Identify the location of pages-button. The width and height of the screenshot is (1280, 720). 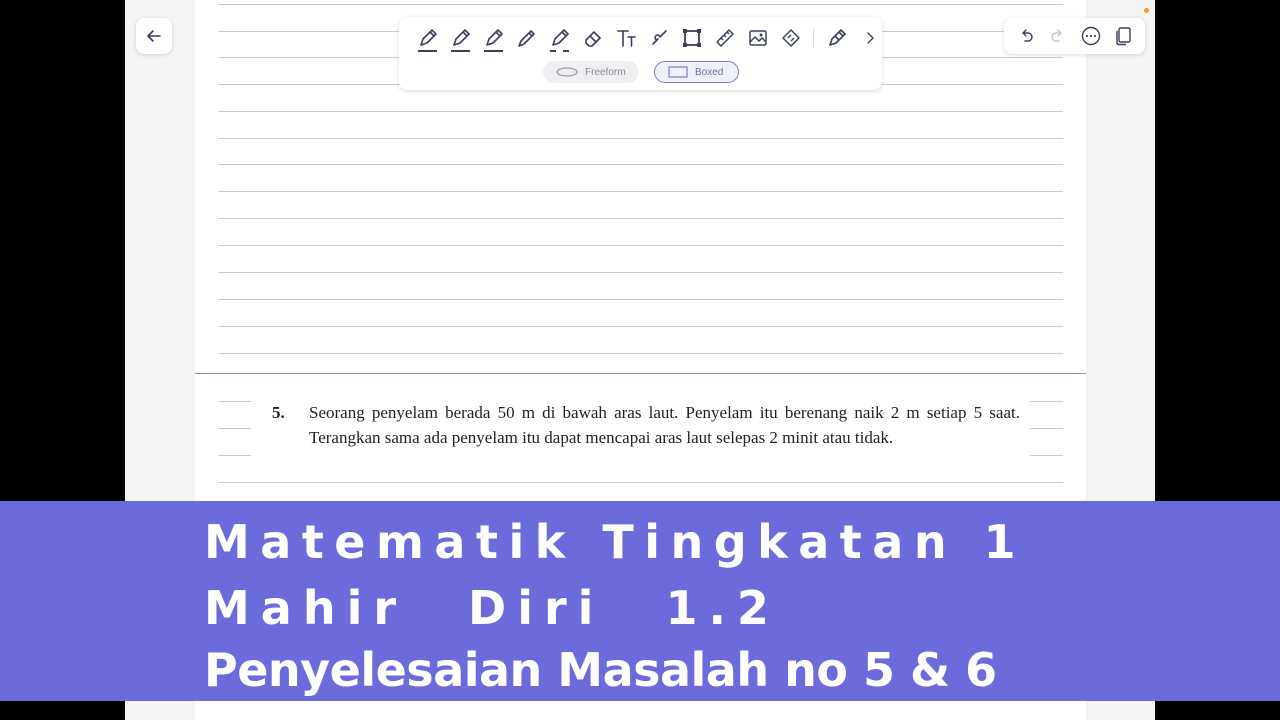
(1123, 36).